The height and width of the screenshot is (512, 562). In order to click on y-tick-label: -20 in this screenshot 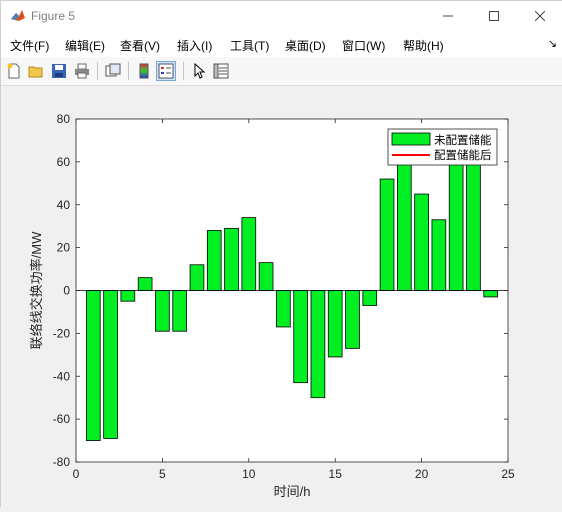, I will do `click(62, 333)`.